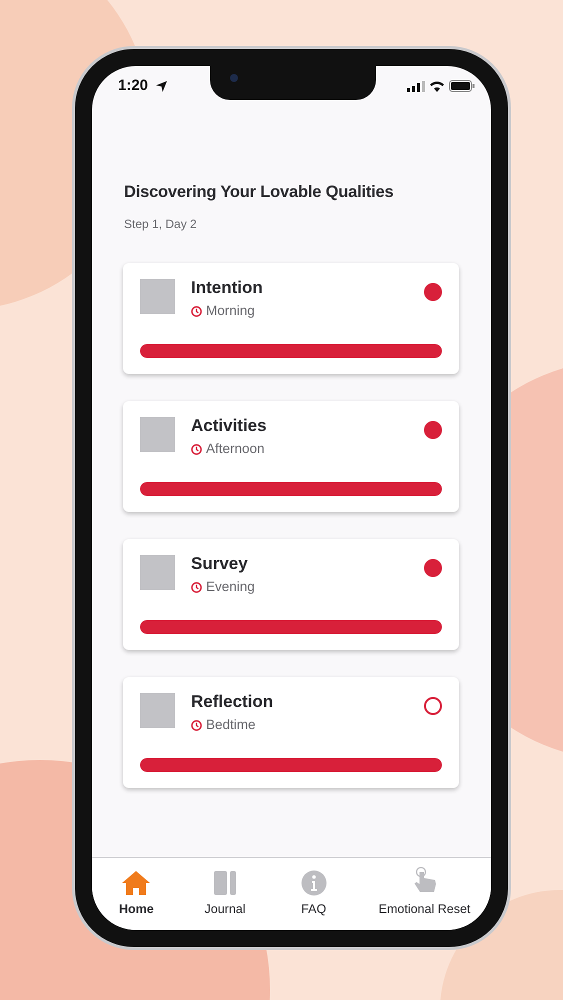  I want to click on location-arrow-icon, so click(162, 86).